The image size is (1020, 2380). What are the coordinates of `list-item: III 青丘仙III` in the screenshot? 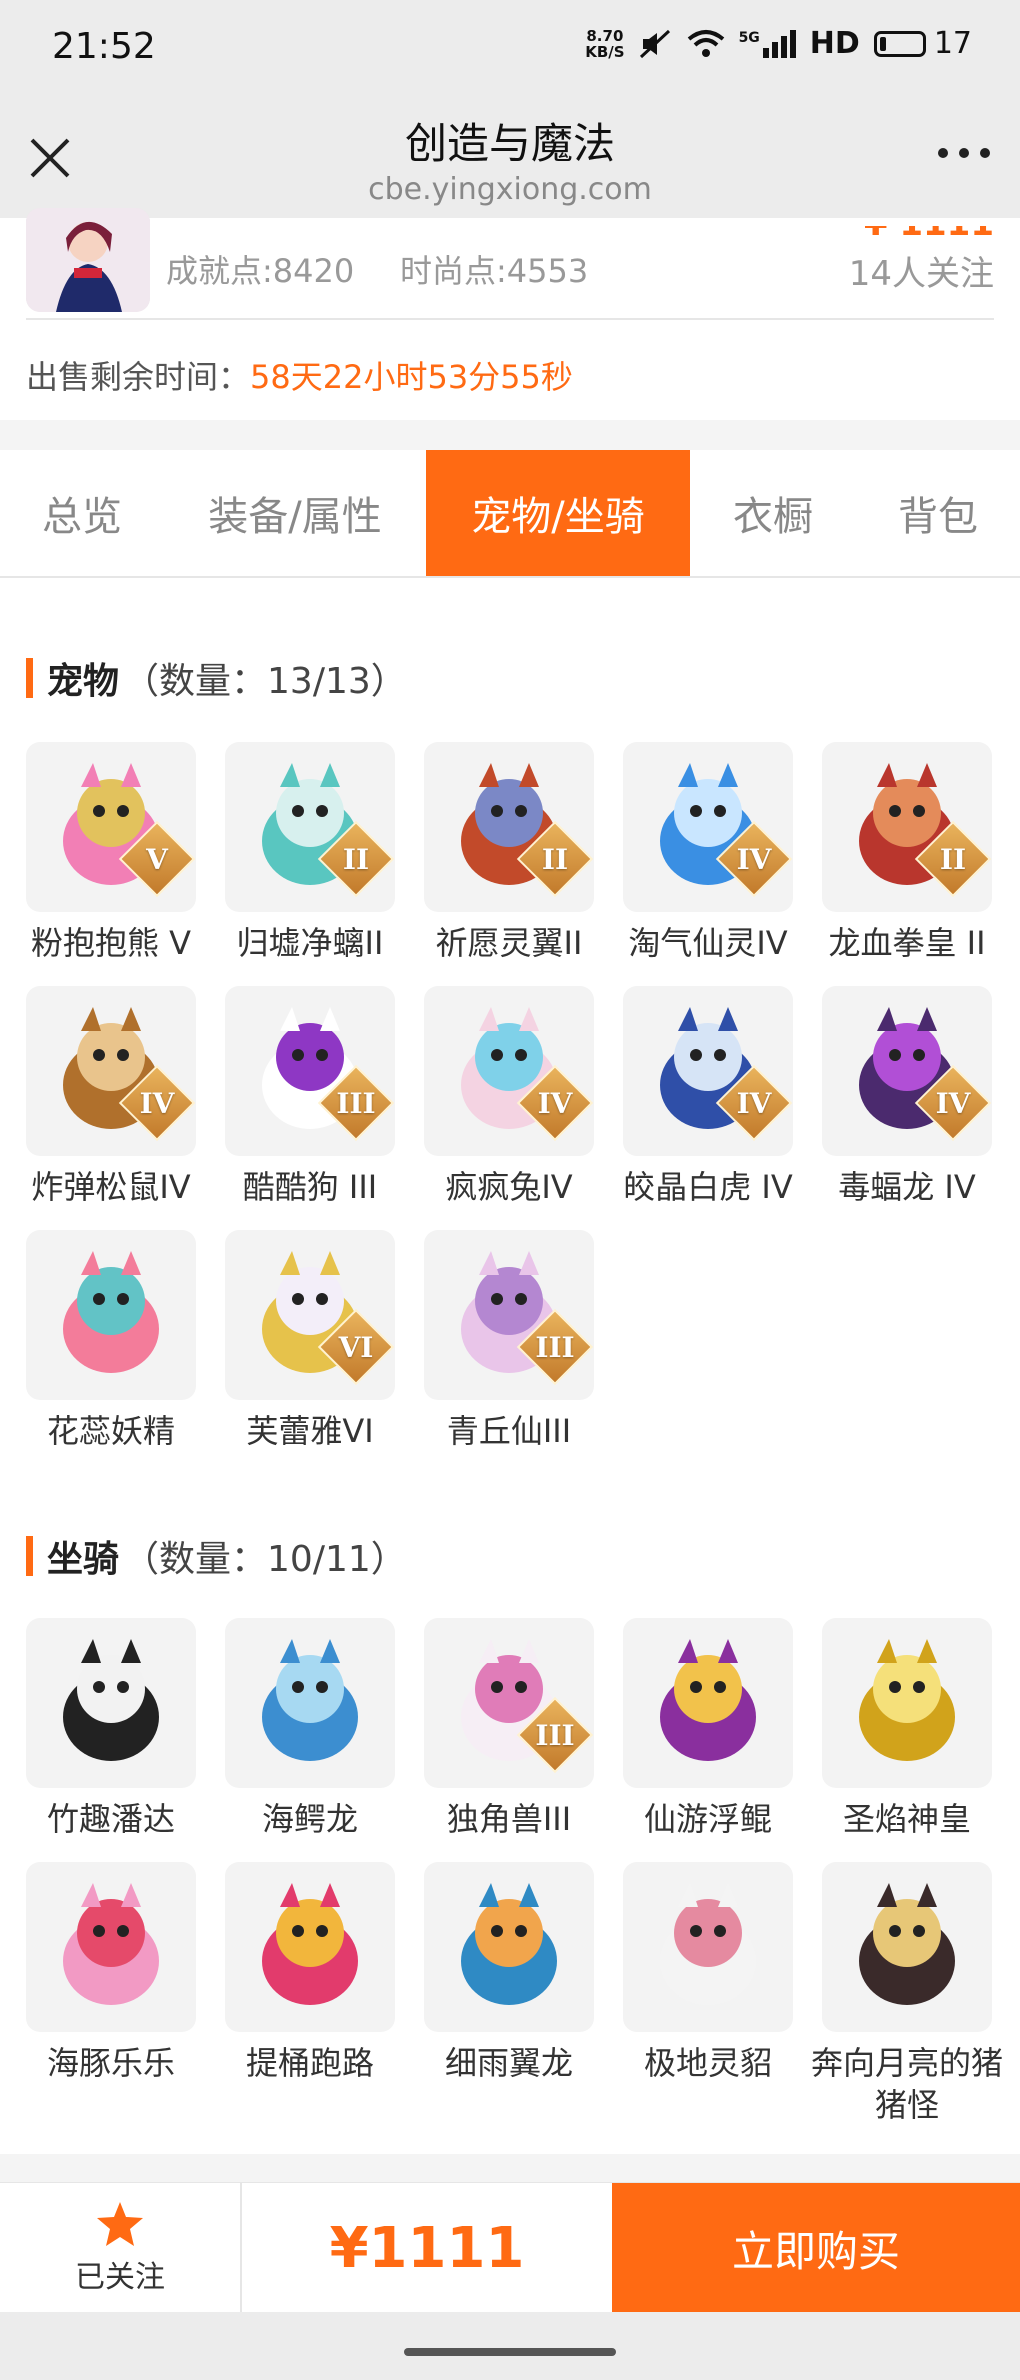 It's located at (509, 1341).